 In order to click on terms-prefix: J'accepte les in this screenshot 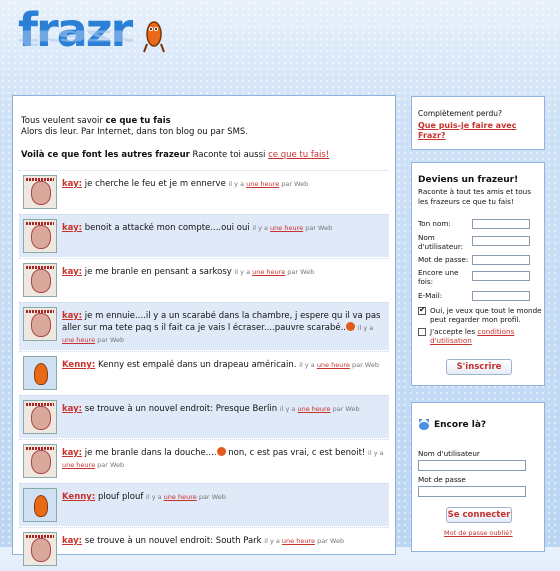, I will do `click(454, 331)`.